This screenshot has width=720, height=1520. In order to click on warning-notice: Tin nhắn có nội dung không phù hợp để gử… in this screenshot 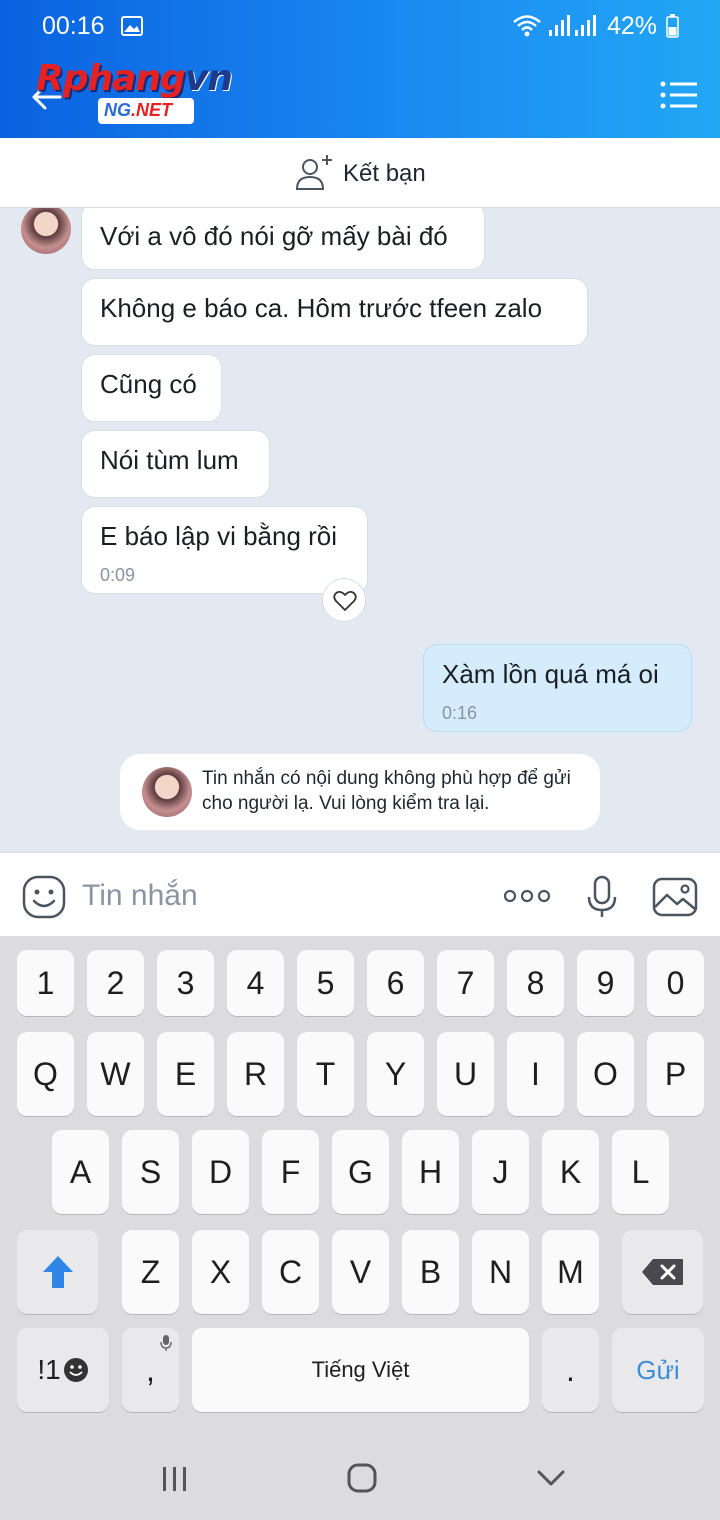, I will do `click(360, 792)`.